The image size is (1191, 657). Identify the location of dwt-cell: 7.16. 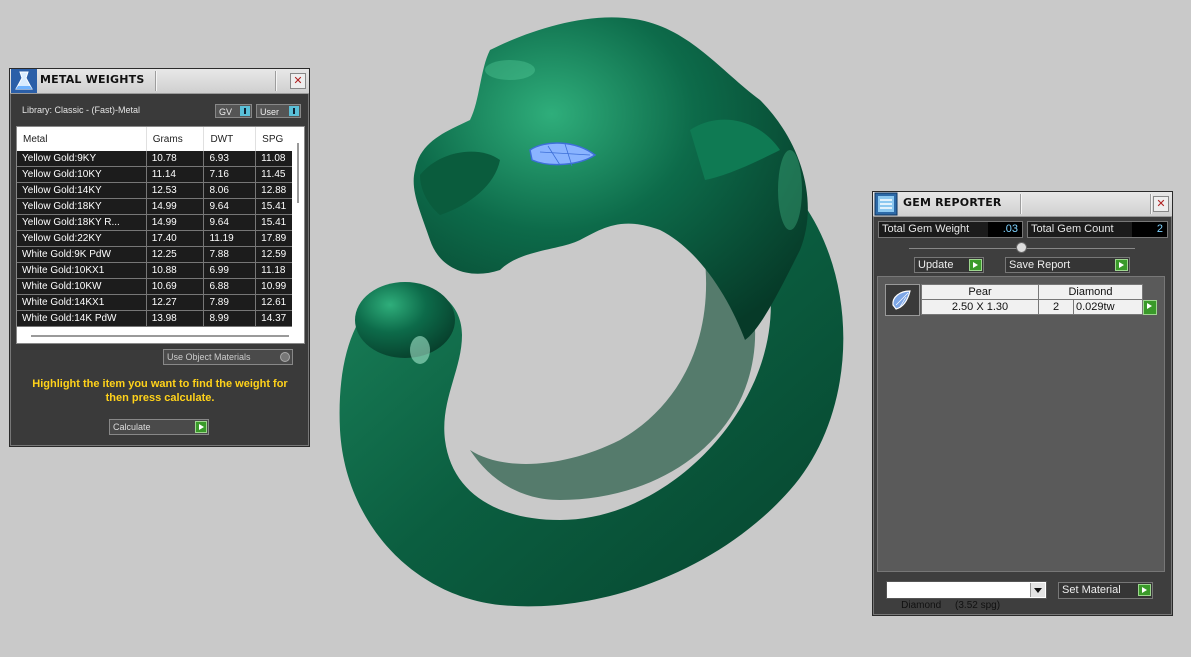
(230, 174).